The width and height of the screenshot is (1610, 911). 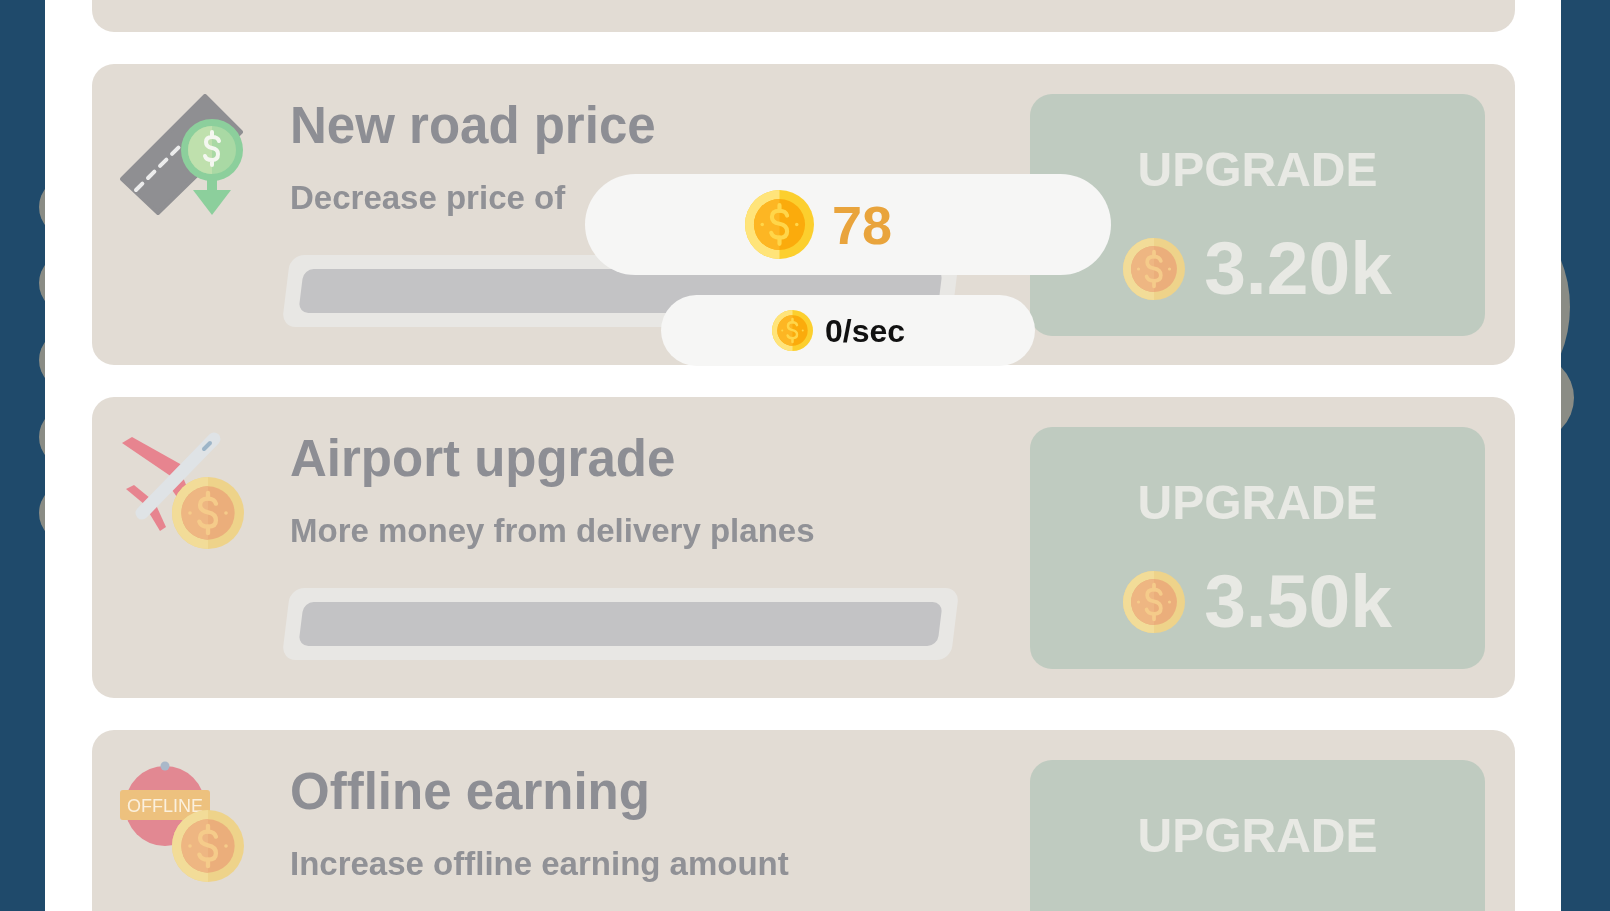 I want to click on upgrade-description: Increase offline earning amount, so click(x=539, y=863).